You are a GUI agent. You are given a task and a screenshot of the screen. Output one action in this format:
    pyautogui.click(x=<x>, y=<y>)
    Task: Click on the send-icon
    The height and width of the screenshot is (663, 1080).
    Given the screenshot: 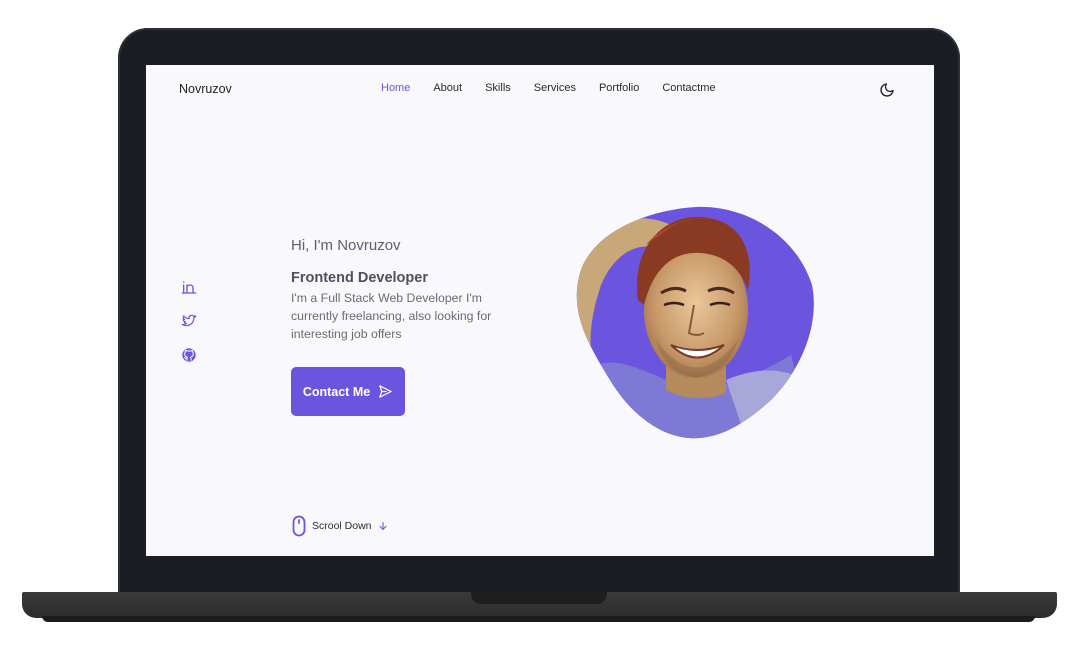 What is the action you would take?
    pyautogui.click(x=385, y=391)
    